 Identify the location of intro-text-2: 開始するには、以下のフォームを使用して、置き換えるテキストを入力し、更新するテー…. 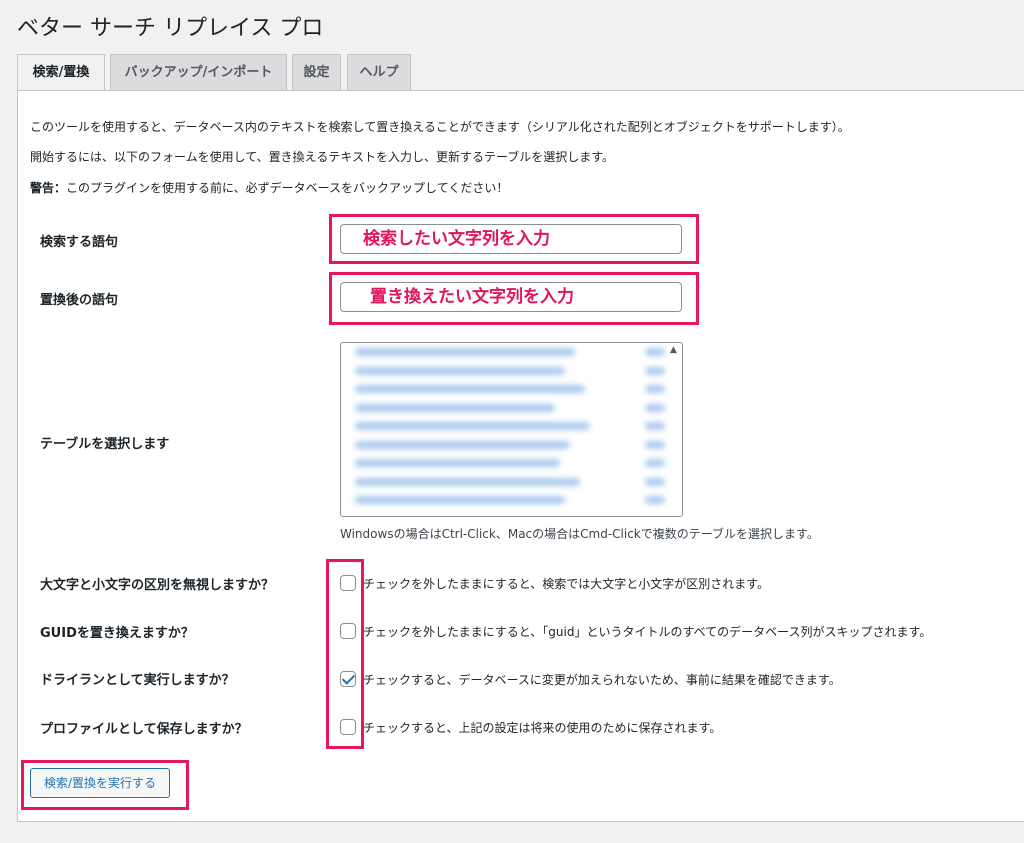
(322, 157).